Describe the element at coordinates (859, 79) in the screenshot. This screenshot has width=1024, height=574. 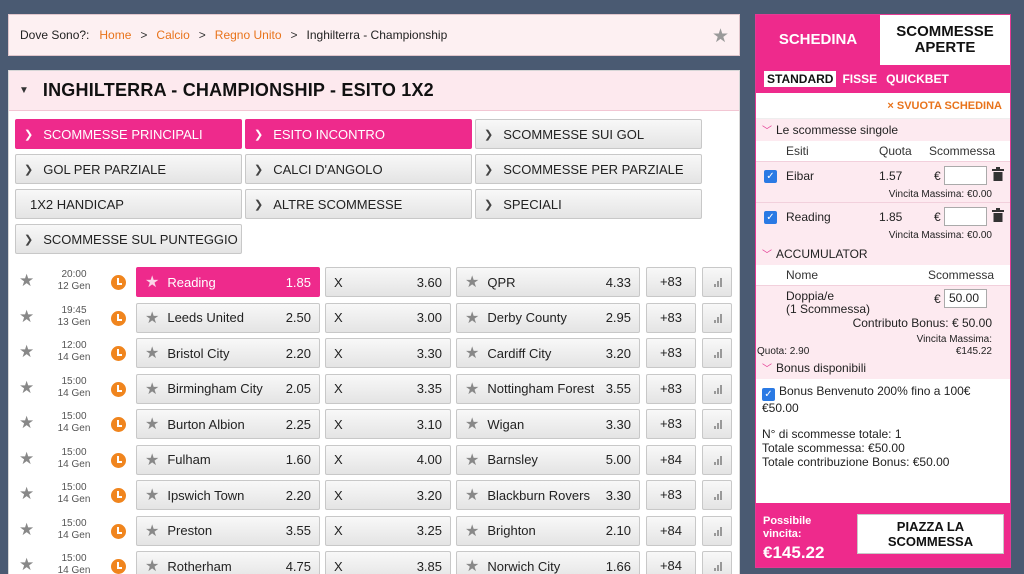
I see `mode-fisse: FISSE` at that location.